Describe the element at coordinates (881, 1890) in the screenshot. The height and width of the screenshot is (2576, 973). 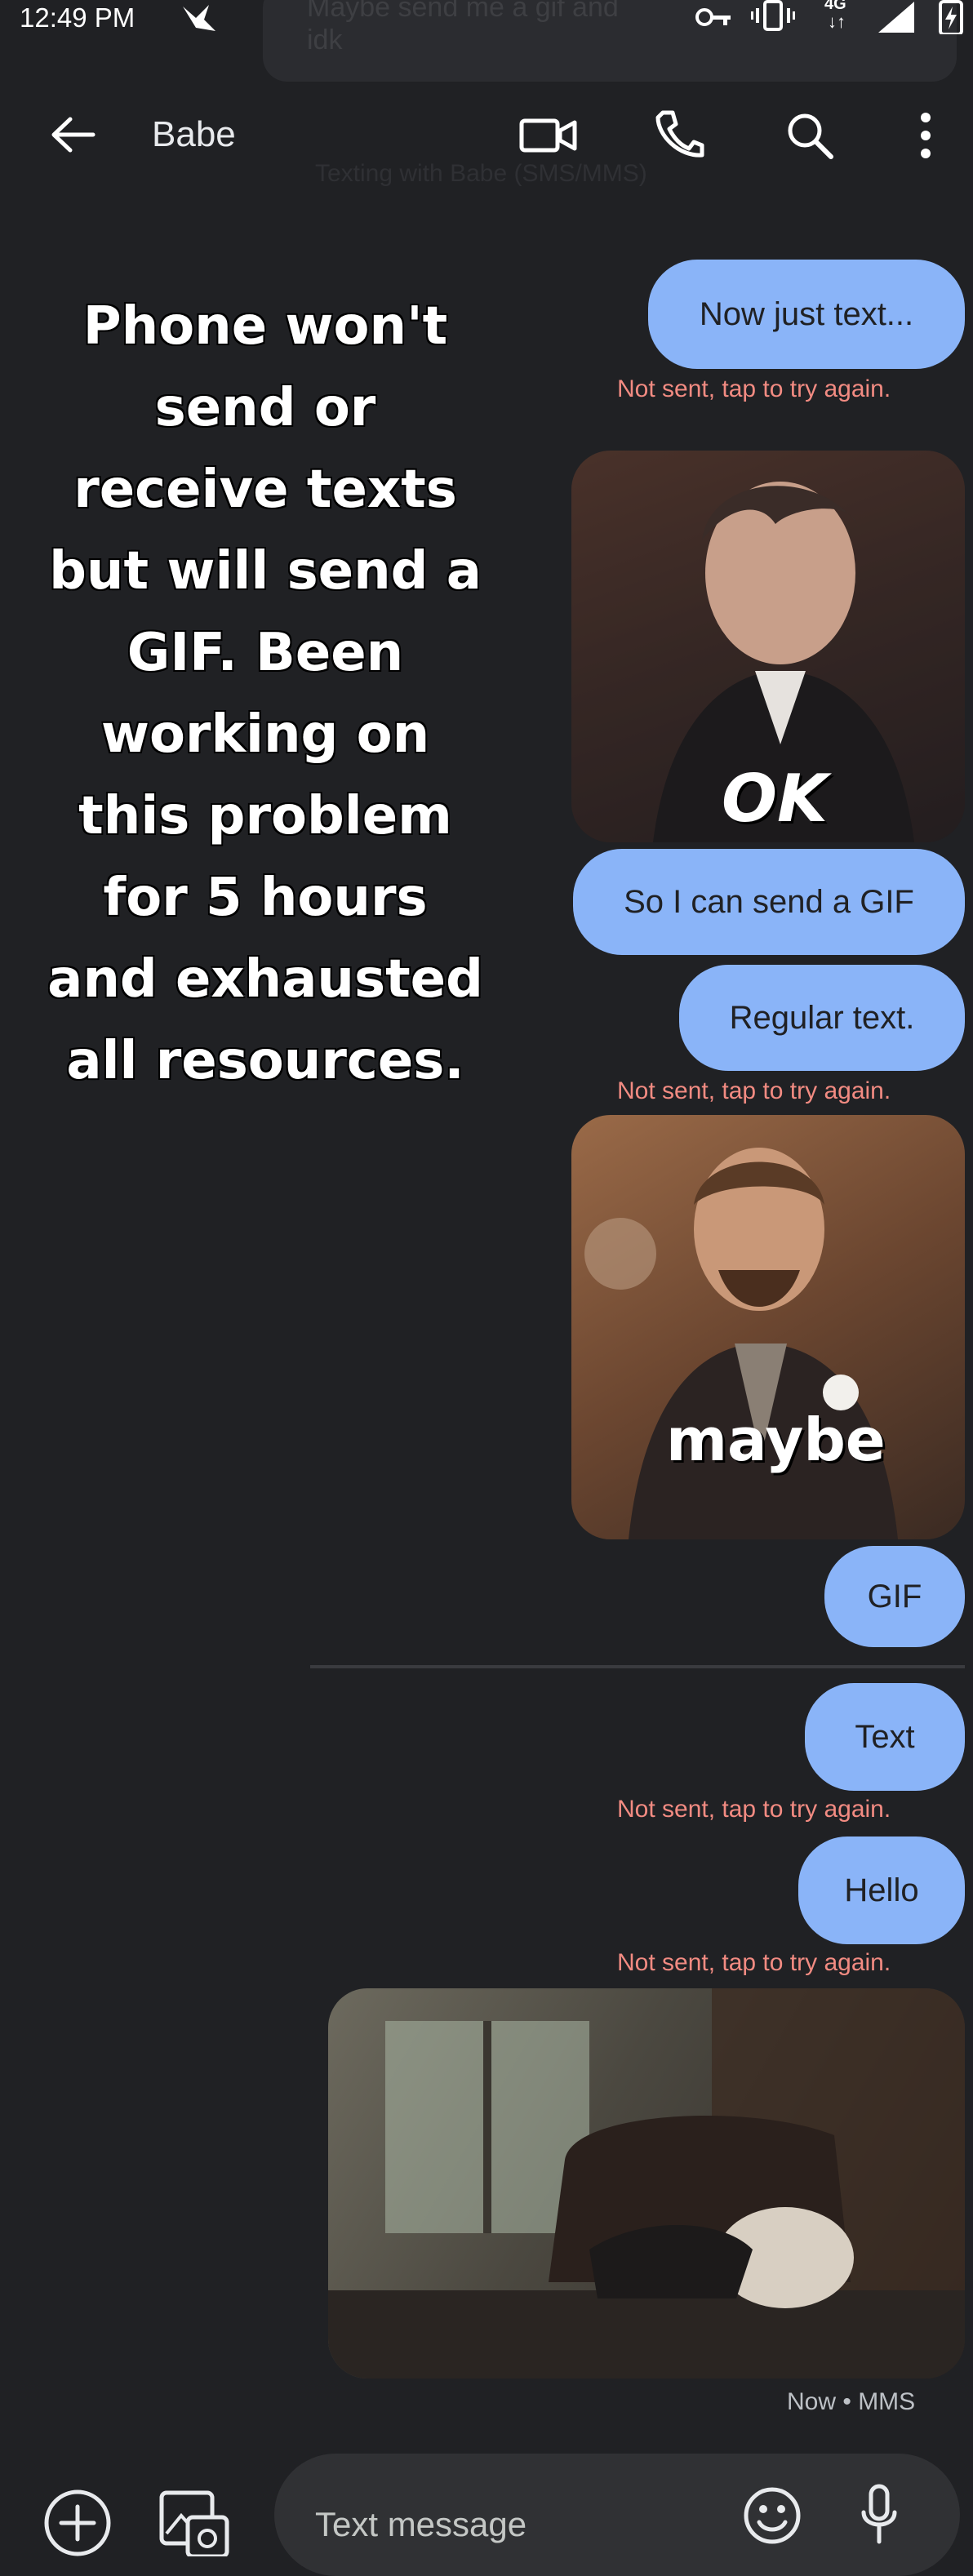
I see `message-bubble: Hello` at that location.